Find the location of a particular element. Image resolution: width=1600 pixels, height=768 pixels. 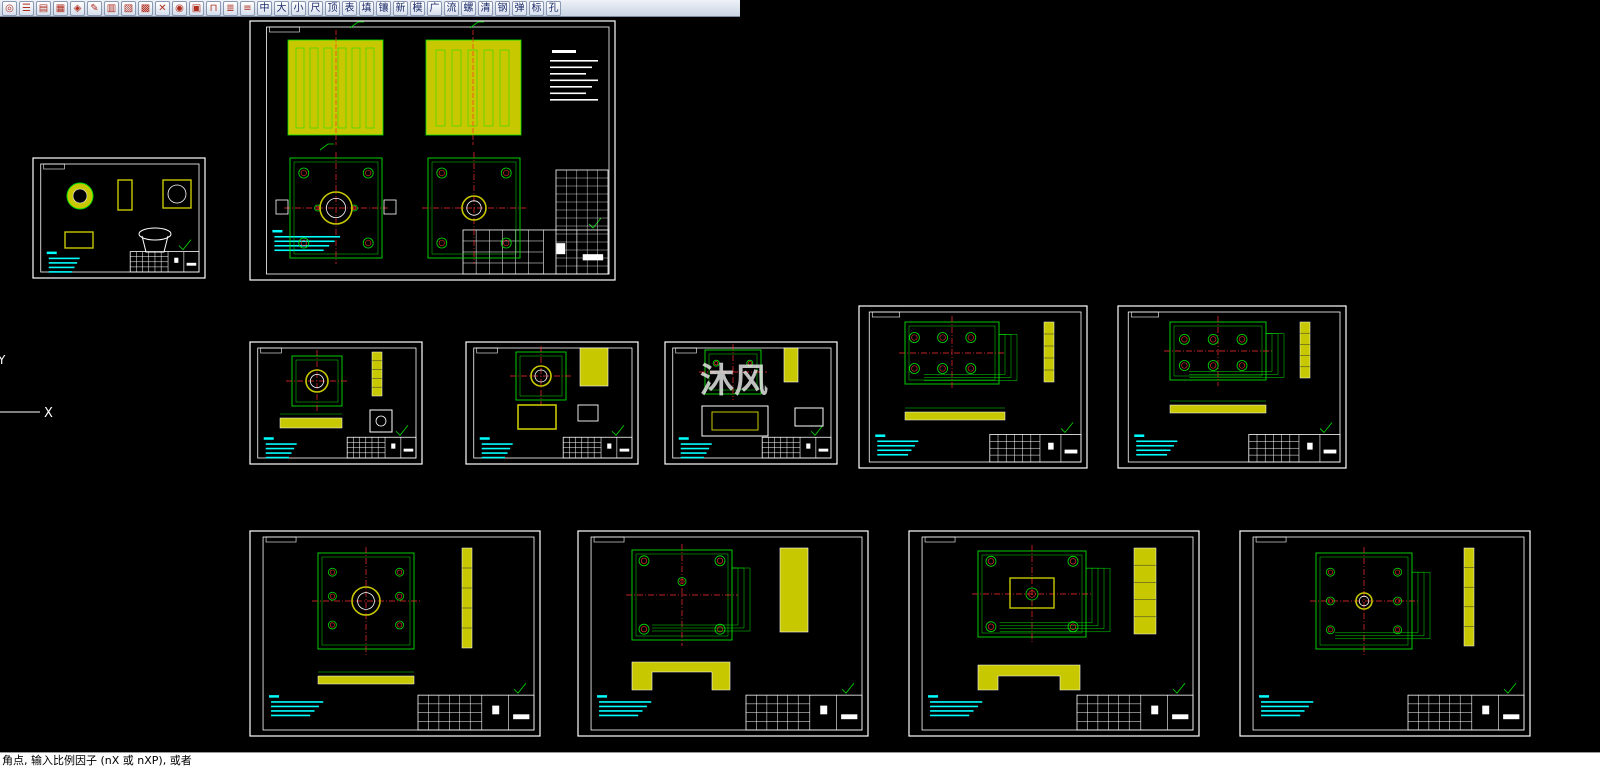

wide-button: 广 is located at coordinates (434, 8).